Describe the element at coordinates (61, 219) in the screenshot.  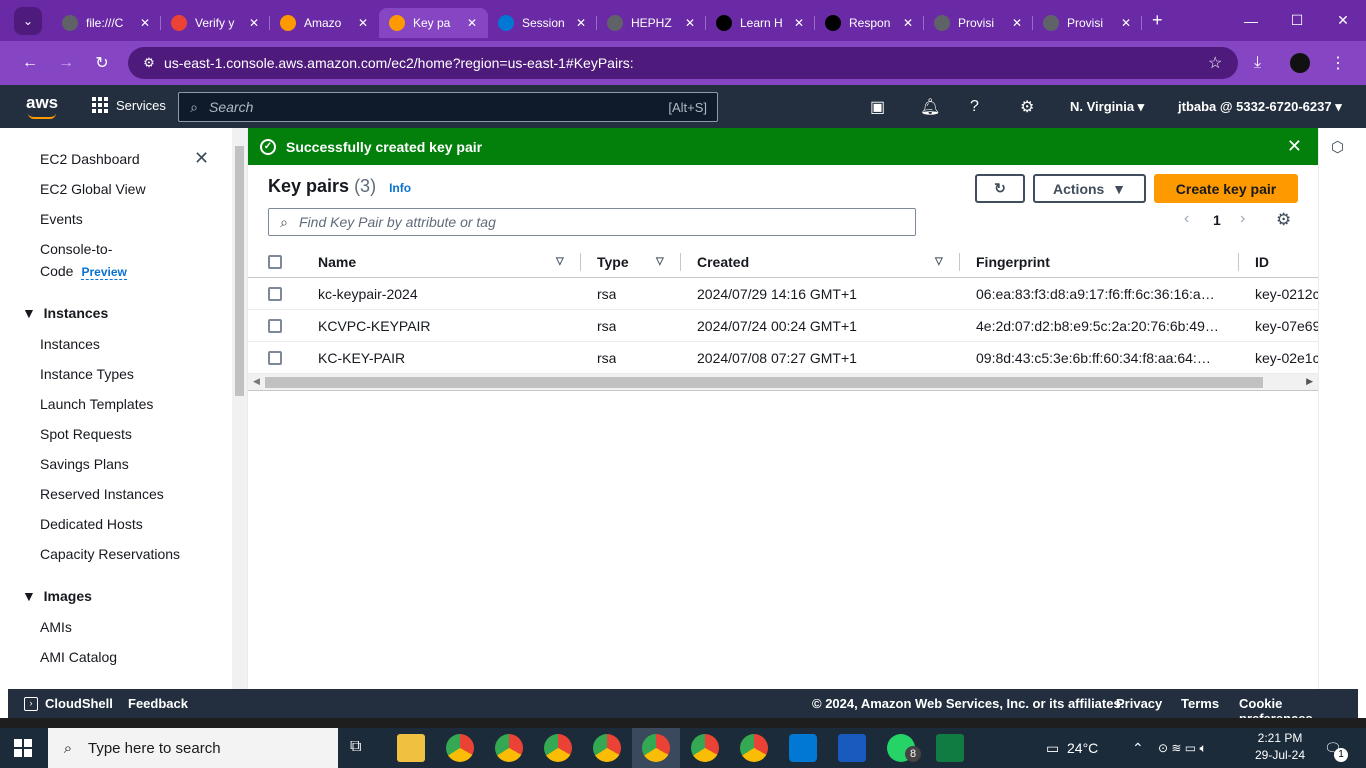
I see `sidebar-item-events: Events` at that location.